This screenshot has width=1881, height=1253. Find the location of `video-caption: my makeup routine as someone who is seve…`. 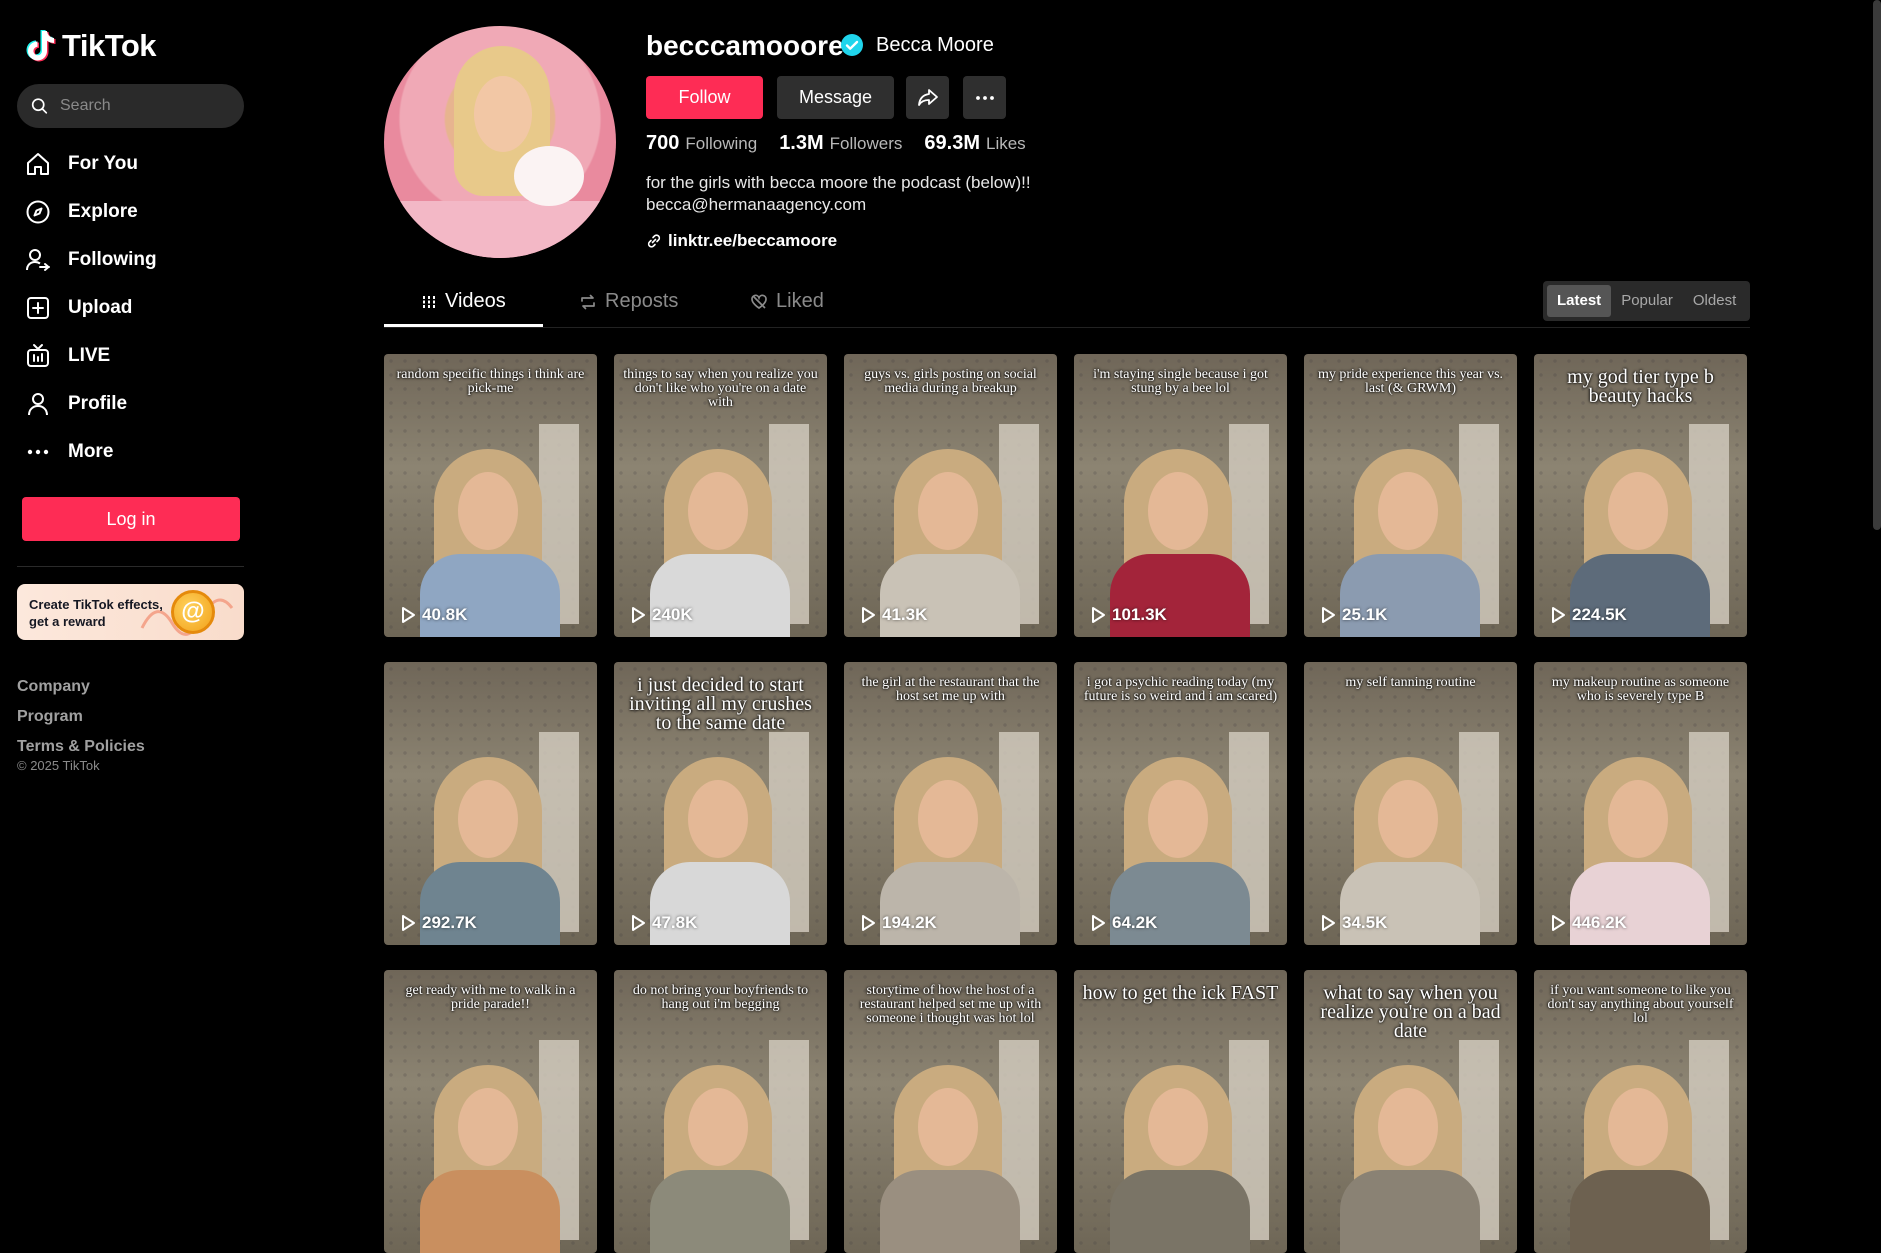

video-caption: my makeup routine as someone who is seve… is located at coordinates (1640, 689).